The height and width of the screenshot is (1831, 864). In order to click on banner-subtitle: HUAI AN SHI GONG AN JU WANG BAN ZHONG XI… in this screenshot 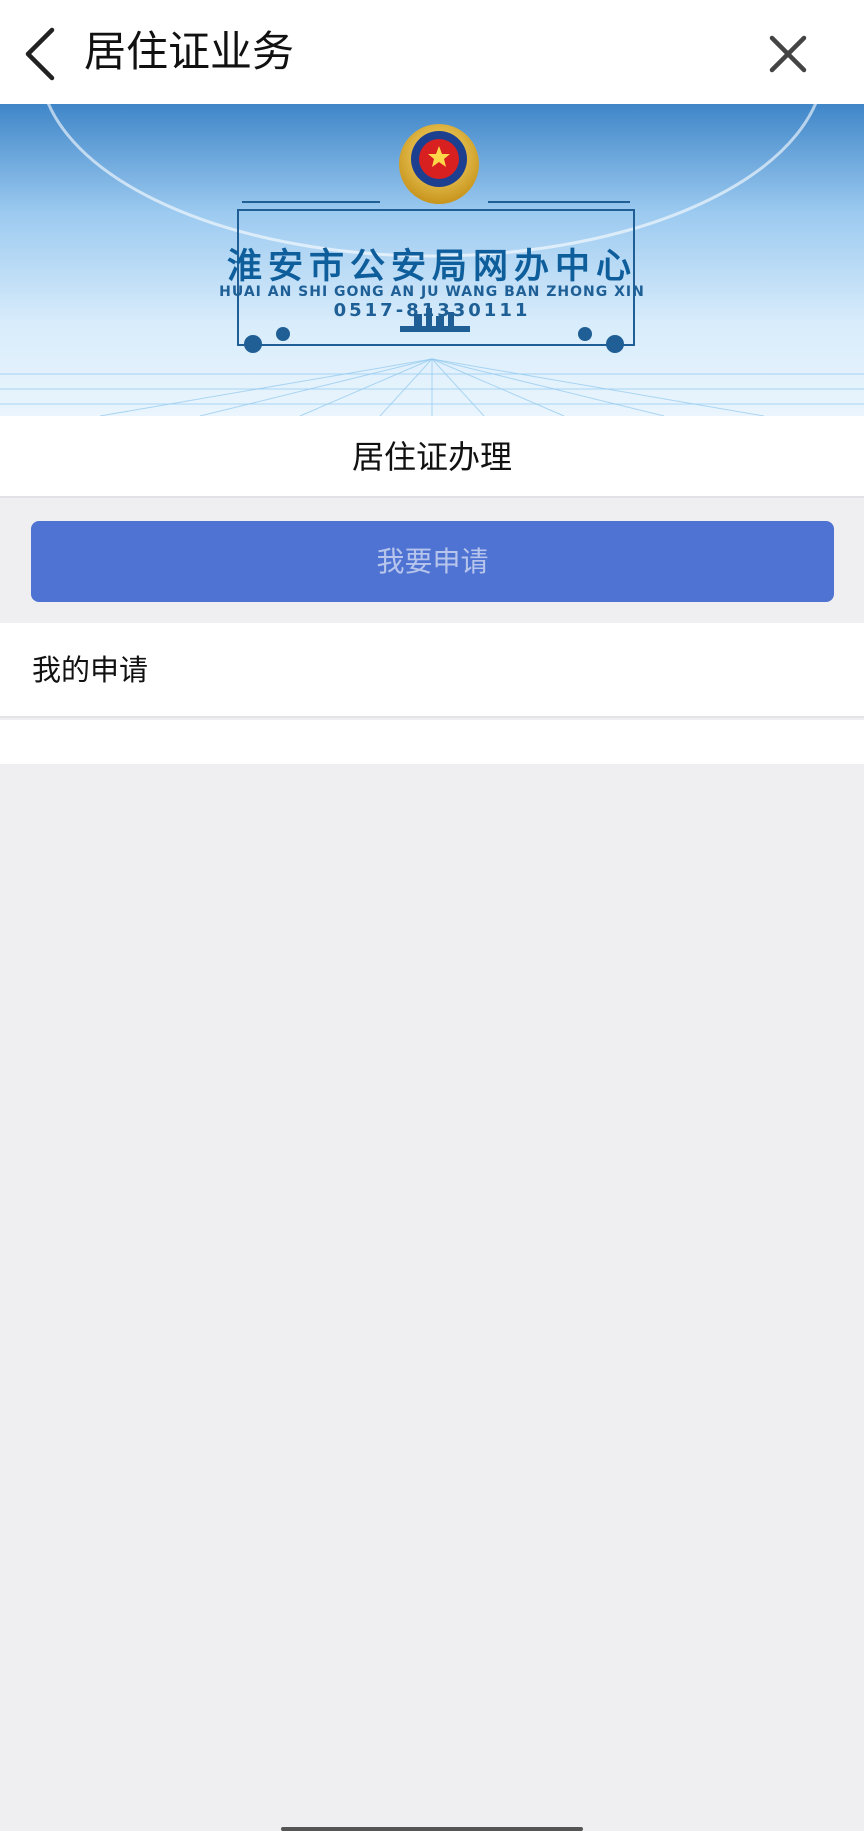, I will do `click(432, 292)`.